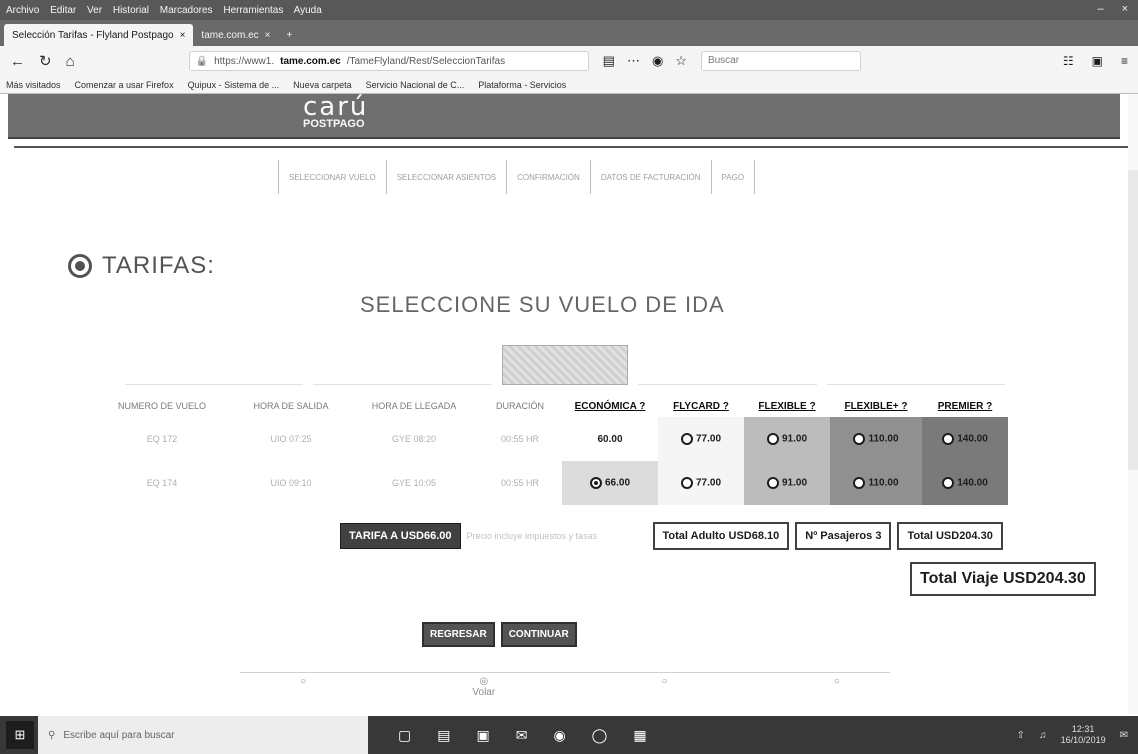 The height and width of the screenshot is (754, 1138). I want to click on action-buttons: REGRESAR CONTINUAR, so click(499, 634).